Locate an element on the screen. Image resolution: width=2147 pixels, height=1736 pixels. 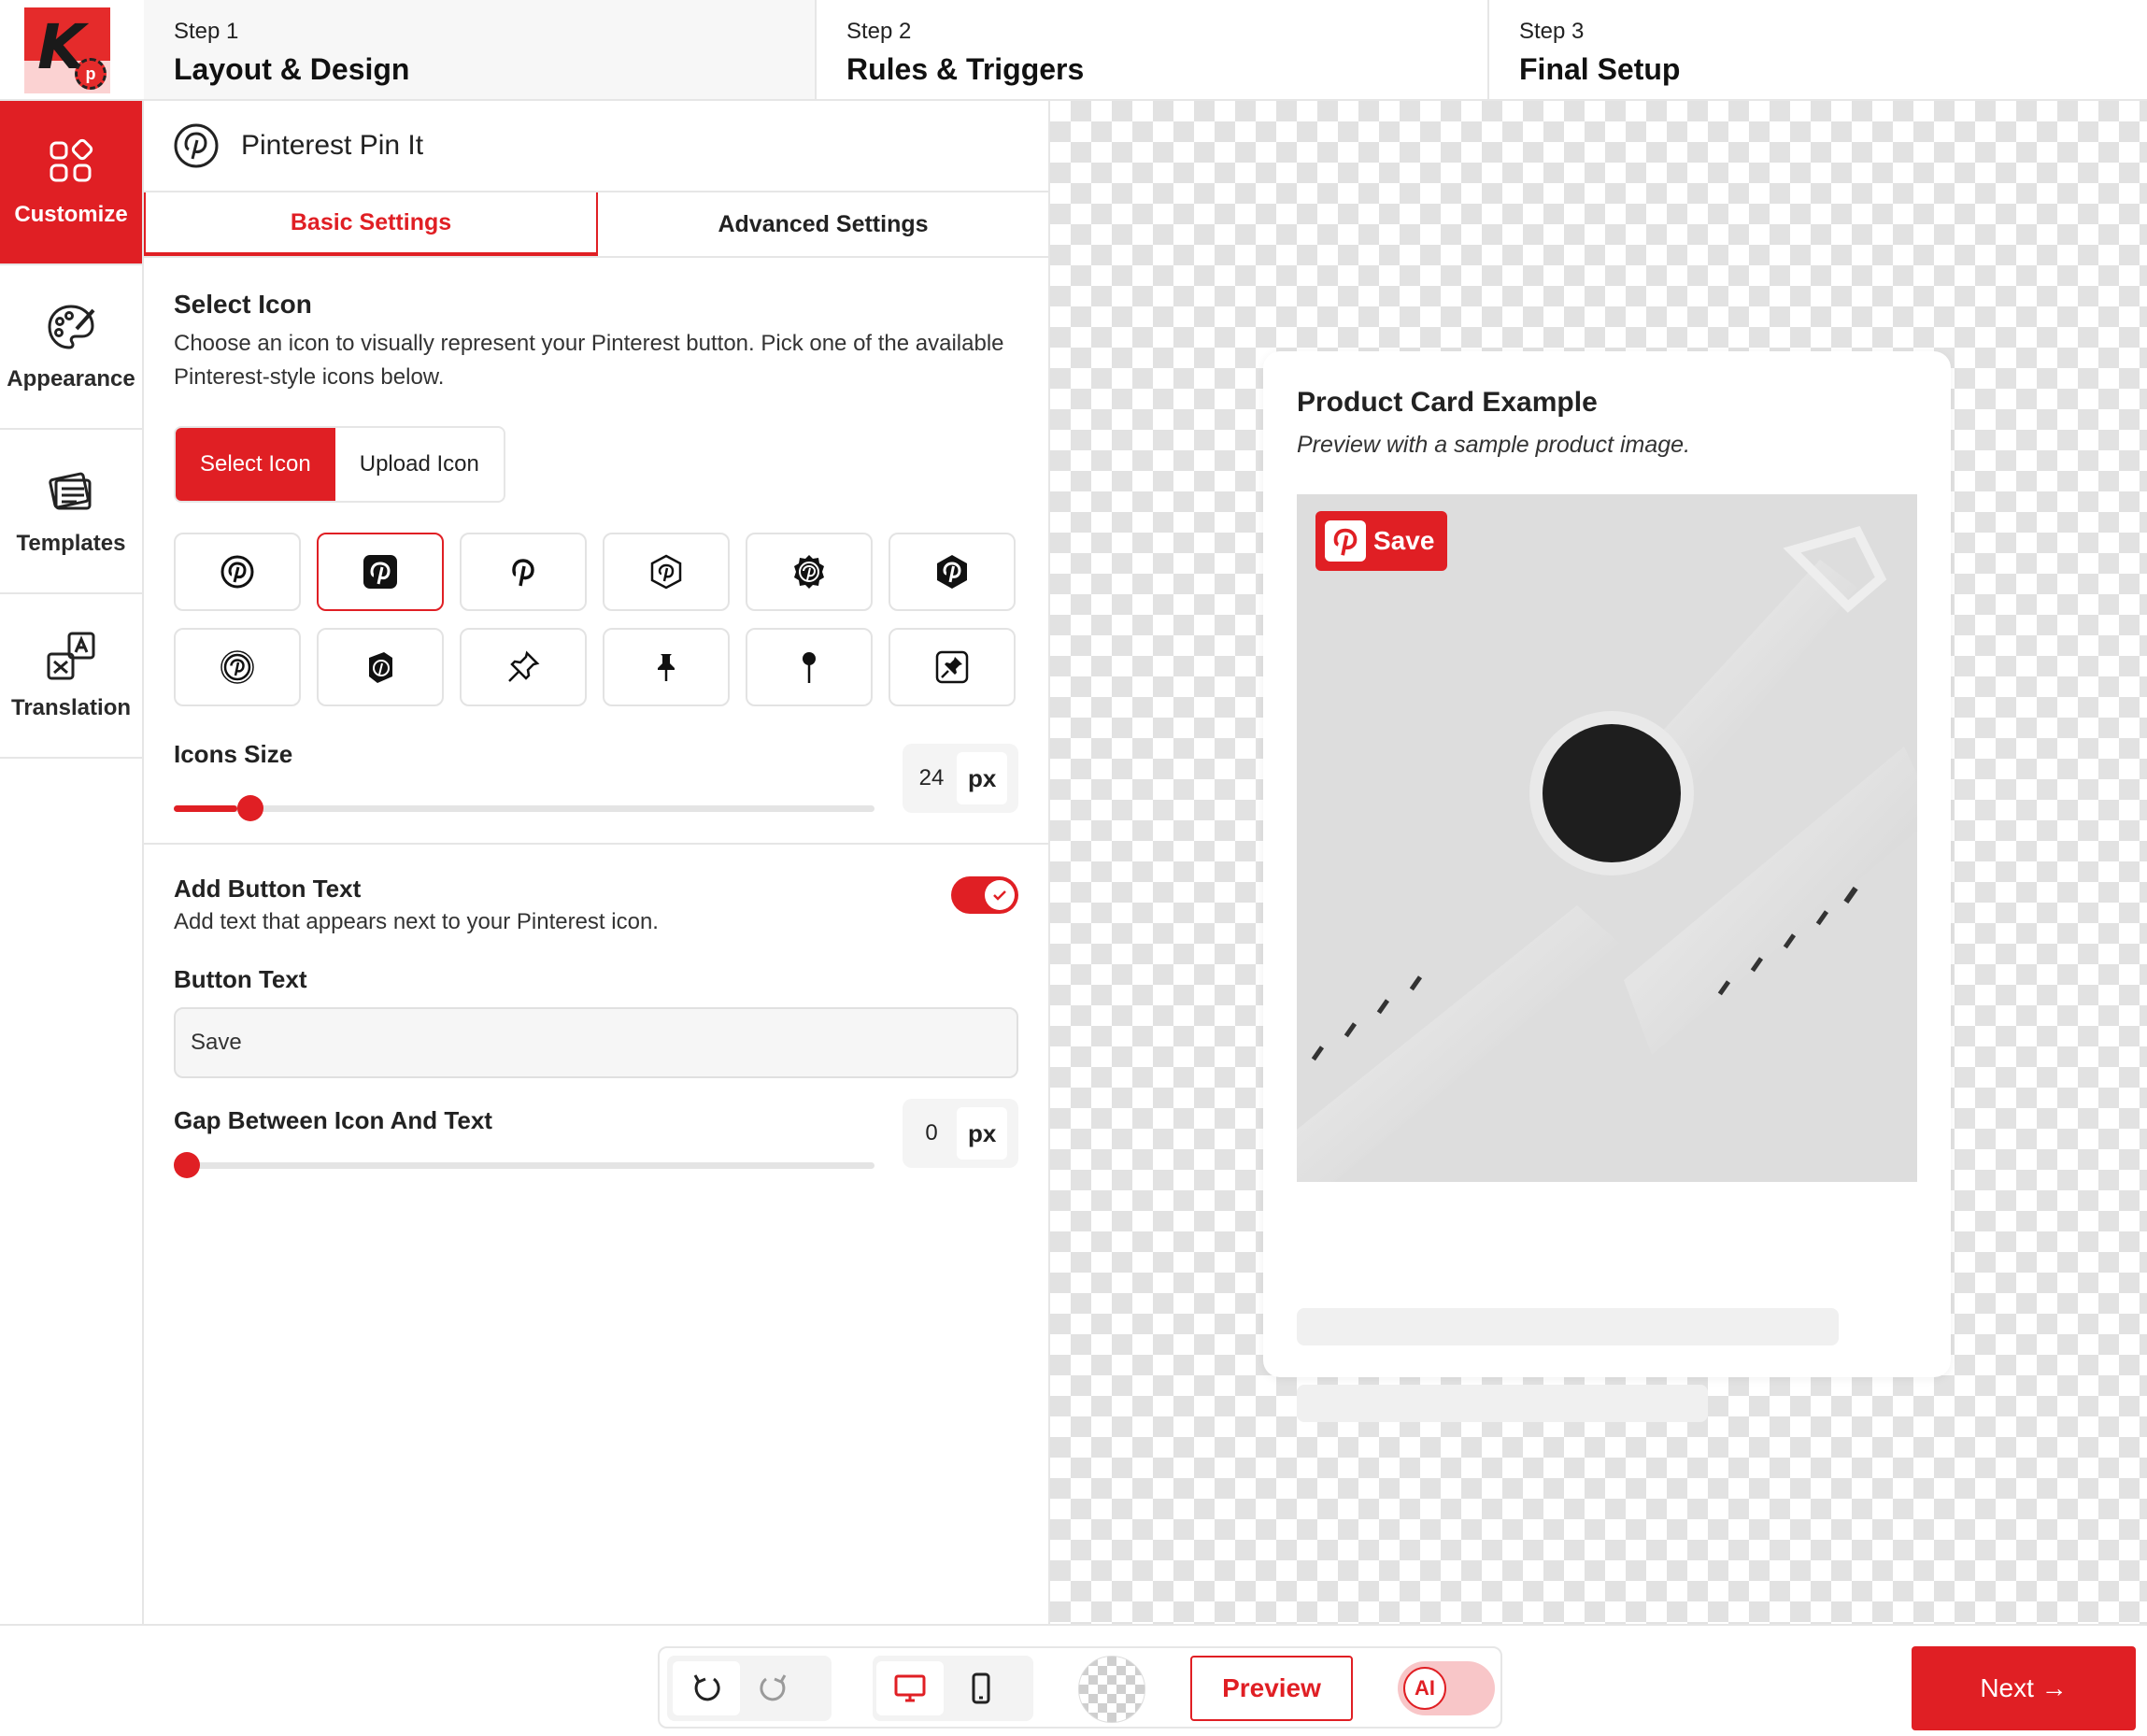
pinterest-hexagon-outline-icon is located at coordinates (666, 572).